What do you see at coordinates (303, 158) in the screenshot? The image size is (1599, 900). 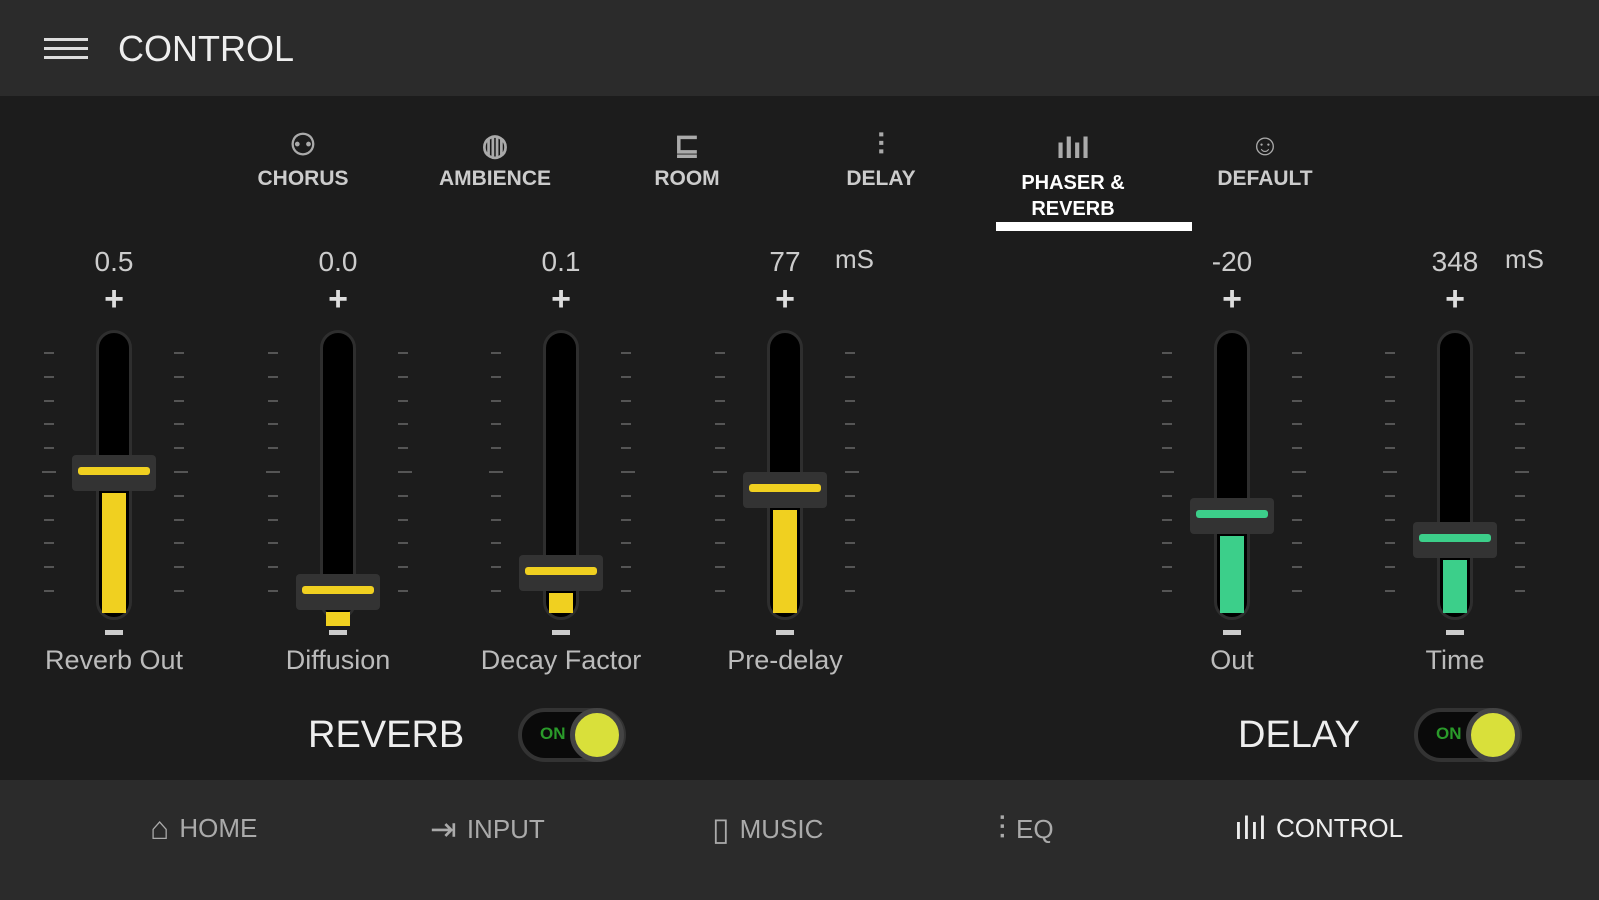 I see `tab-chorus: ⚇ CHORUS` at bounding box center [303, 158].